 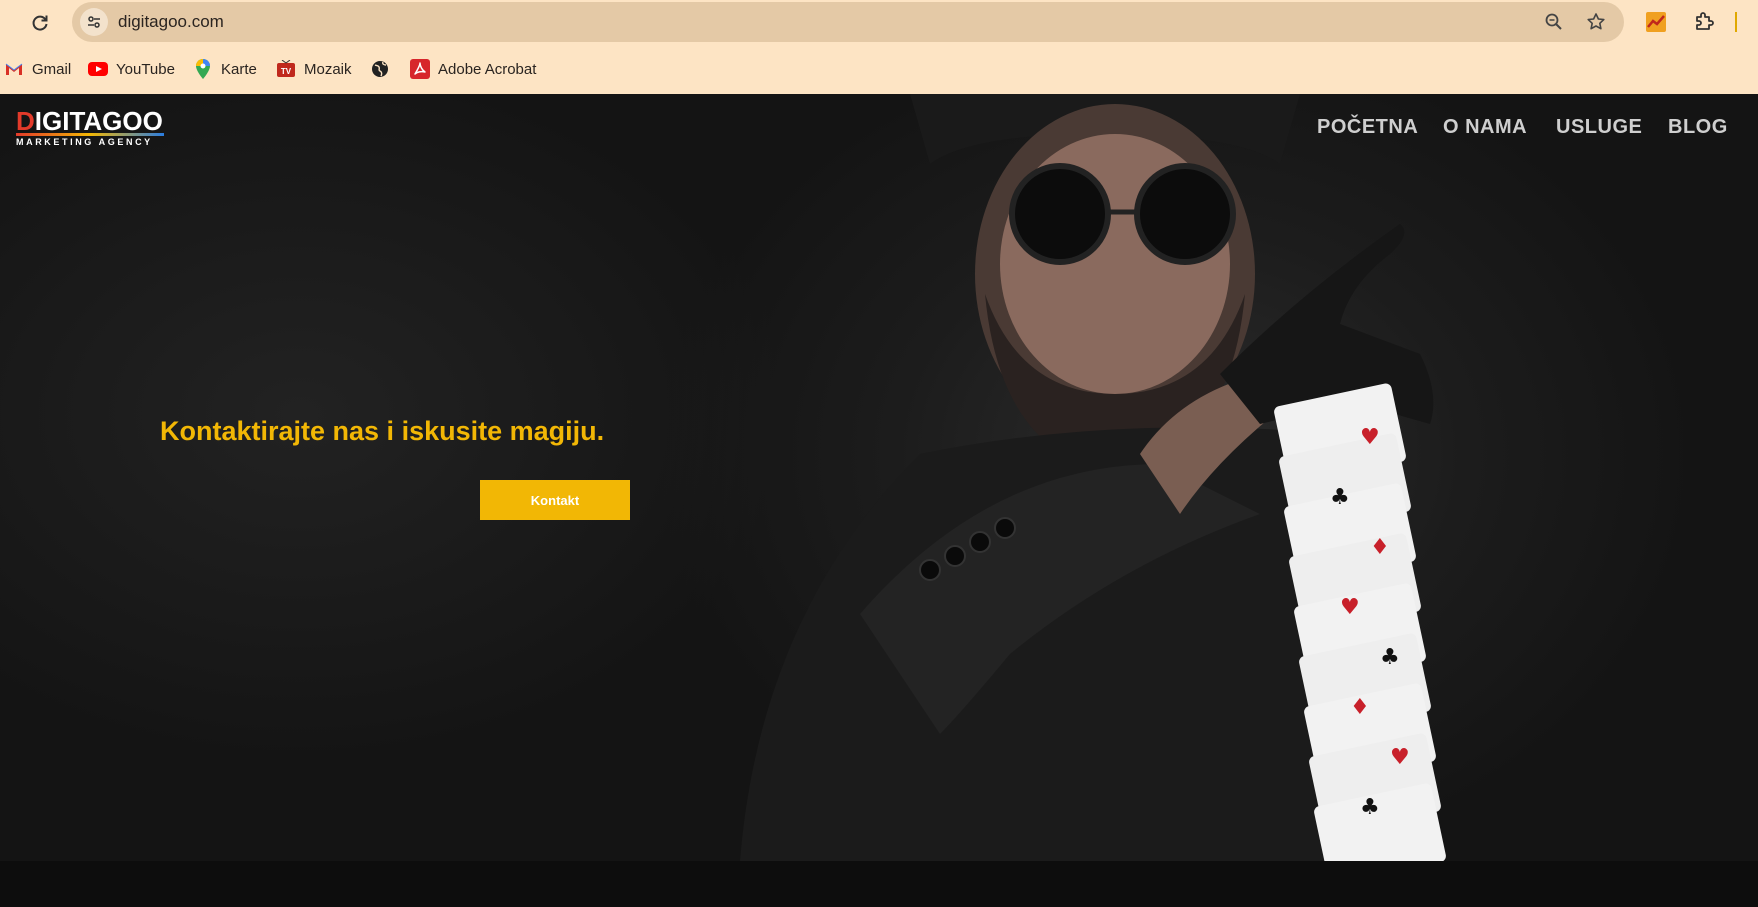 I want to click on toolbar-divider, so click(x=1736, y=22).